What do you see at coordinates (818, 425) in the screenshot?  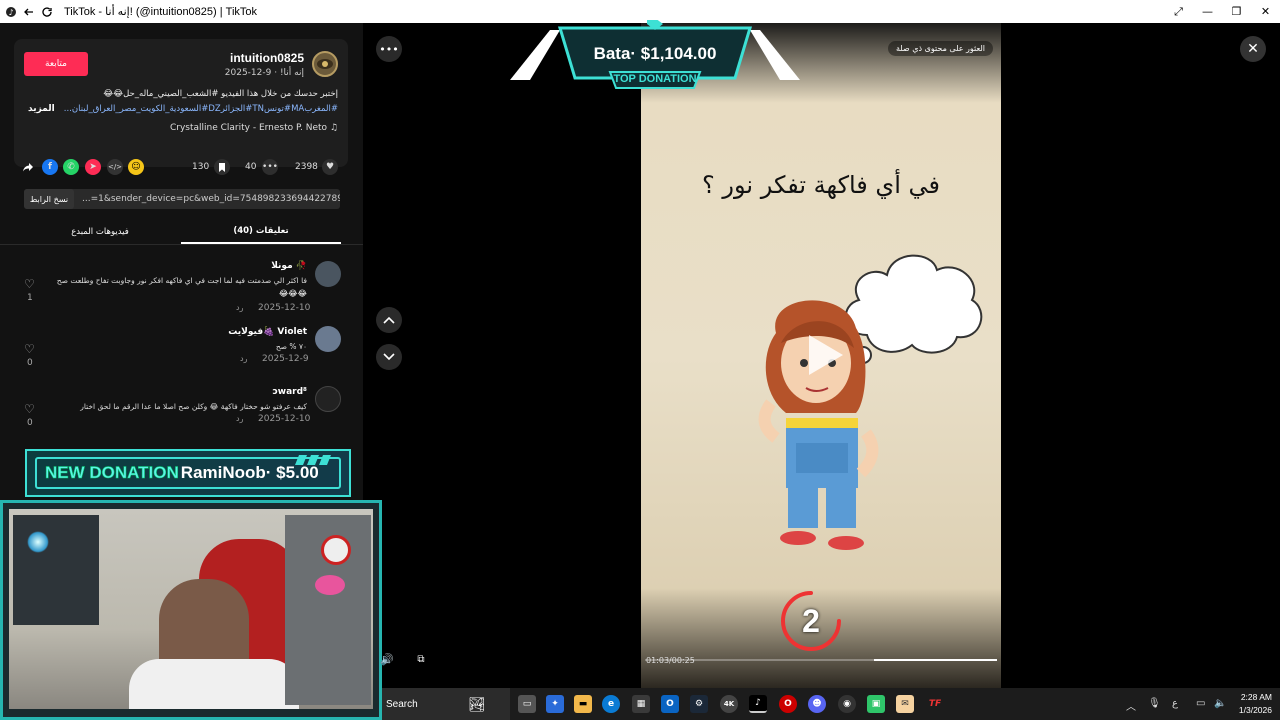 I see `cartoon-girl-illustration` at bounding box center [818, 425].